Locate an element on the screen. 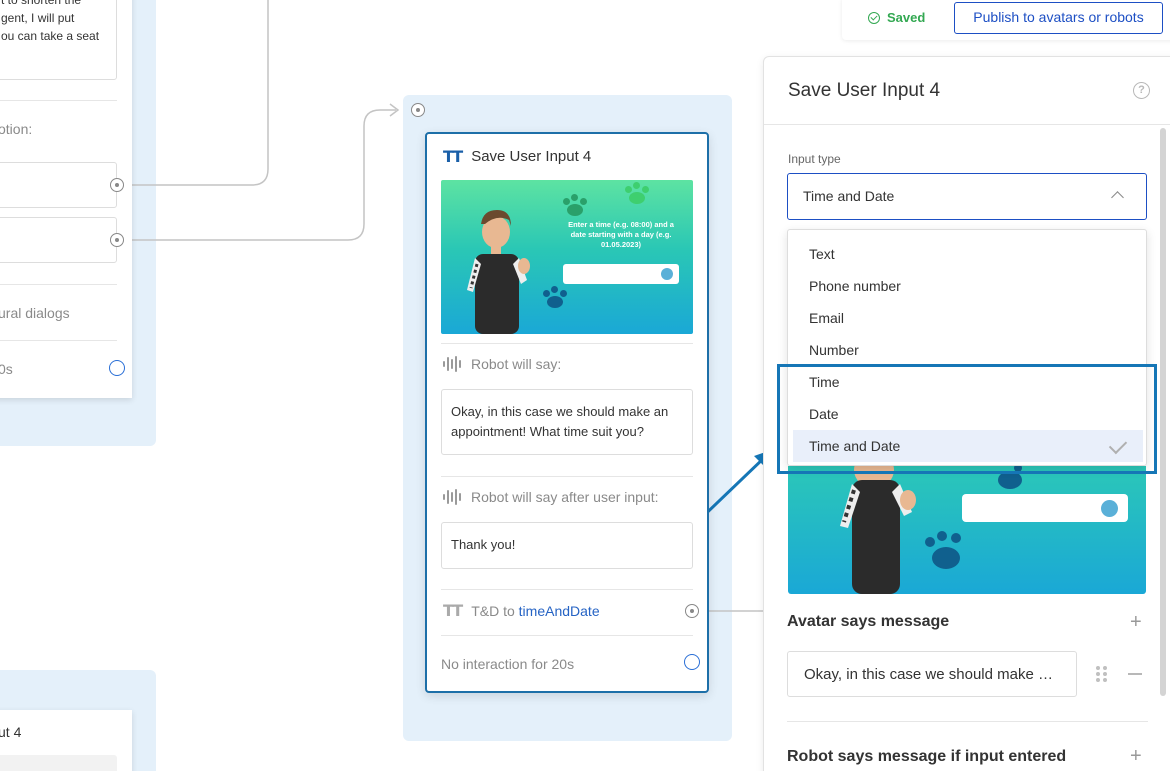 This screenshot has width=1170, height=771. saved-label: Saved is located at coordinates (906, 17).